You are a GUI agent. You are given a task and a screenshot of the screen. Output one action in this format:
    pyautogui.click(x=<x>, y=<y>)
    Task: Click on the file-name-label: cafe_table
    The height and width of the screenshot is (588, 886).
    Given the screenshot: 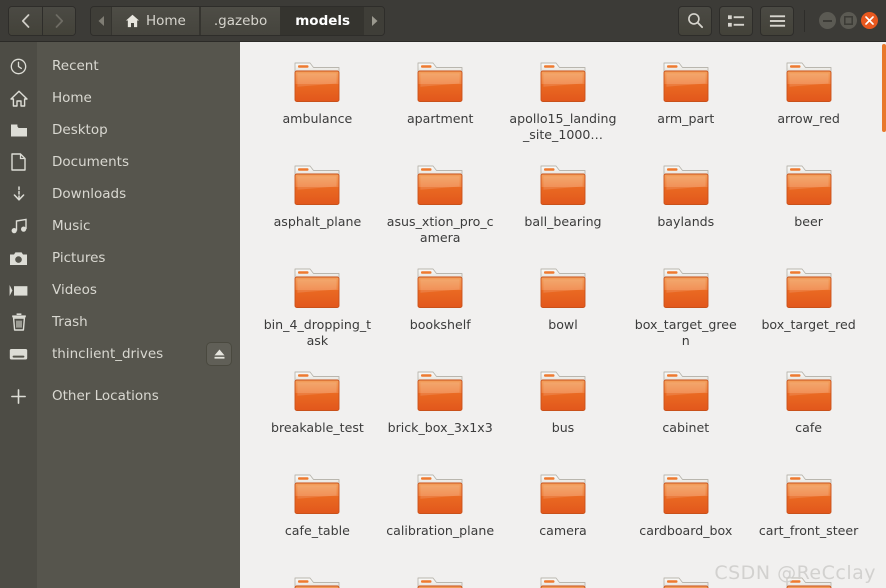 What is the action you would take?
    pyautogui.click(x=317, y=530)
    